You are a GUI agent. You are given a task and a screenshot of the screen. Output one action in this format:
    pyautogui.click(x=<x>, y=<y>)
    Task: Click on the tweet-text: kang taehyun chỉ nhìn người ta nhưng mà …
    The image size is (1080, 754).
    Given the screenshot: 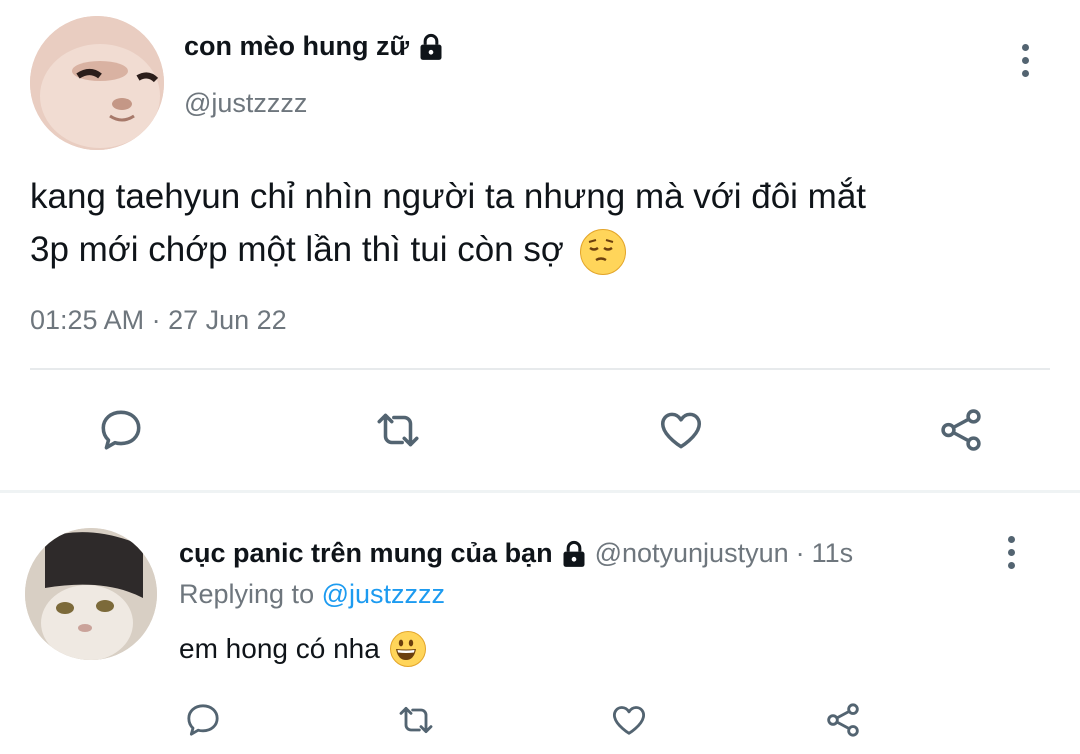 What is the action you would take?
    pyautogui.click(x=535, y=223)
    